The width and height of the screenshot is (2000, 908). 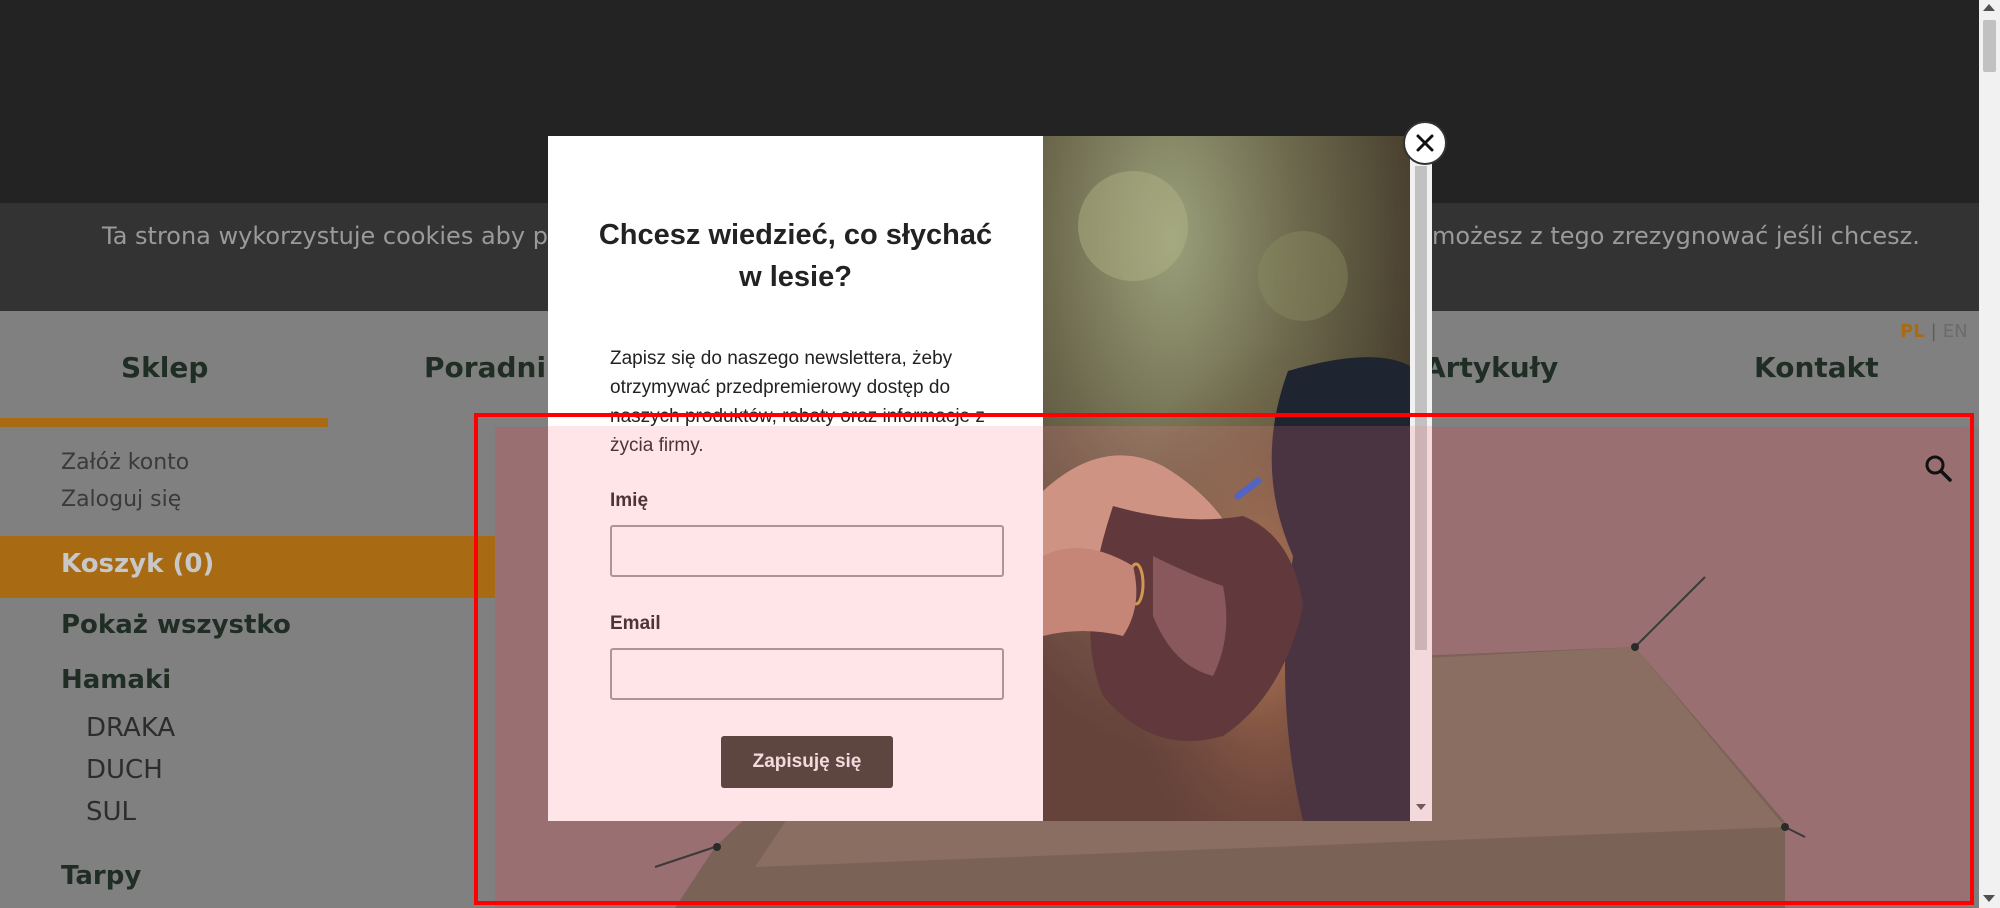 I want to click on language-switcher: PL | EN, so click(x=1934, y=331).